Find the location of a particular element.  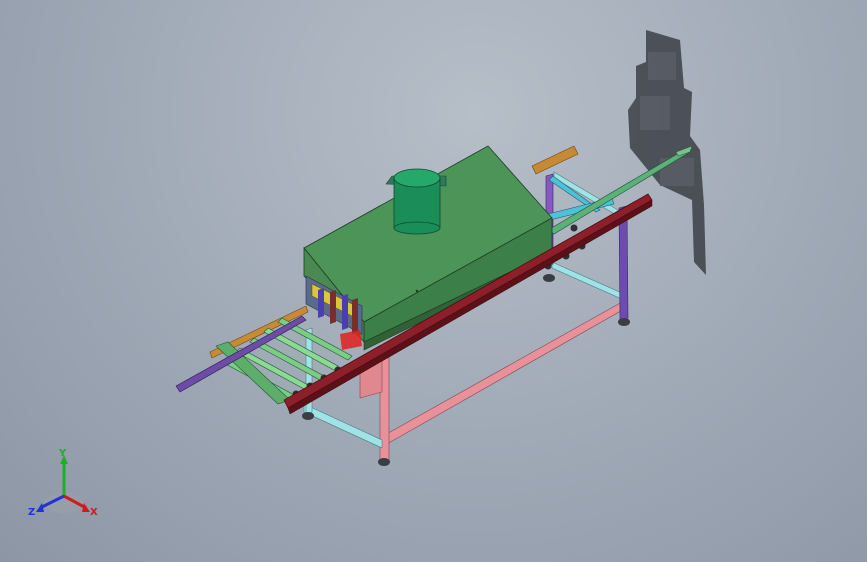

cyan-stretcher-front is located at coordinates (343, 426).